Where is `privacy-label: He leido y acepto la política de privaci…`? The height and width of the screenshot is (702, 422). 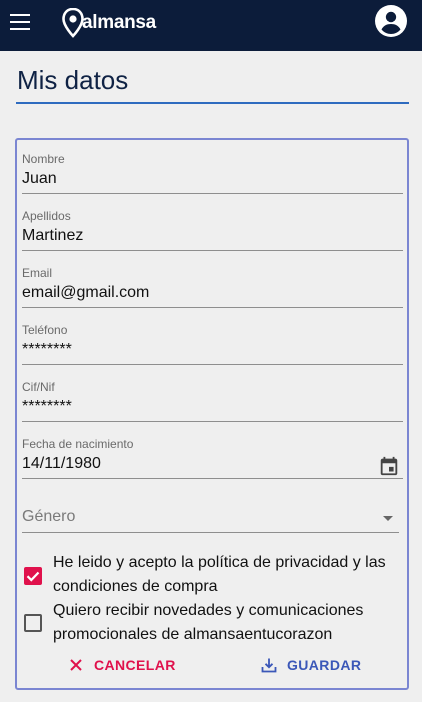
privacy-label: He leido y acepto la política de privaci… is located at coordinates (219, 574).